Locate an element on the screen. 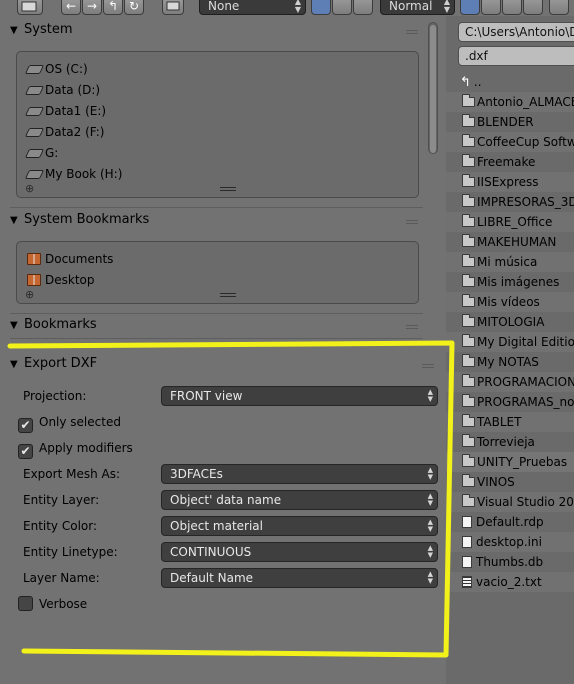 The width and height of the screenshot is (574, 684). file-name: My NOTAS is located at coordinates (508, 362).